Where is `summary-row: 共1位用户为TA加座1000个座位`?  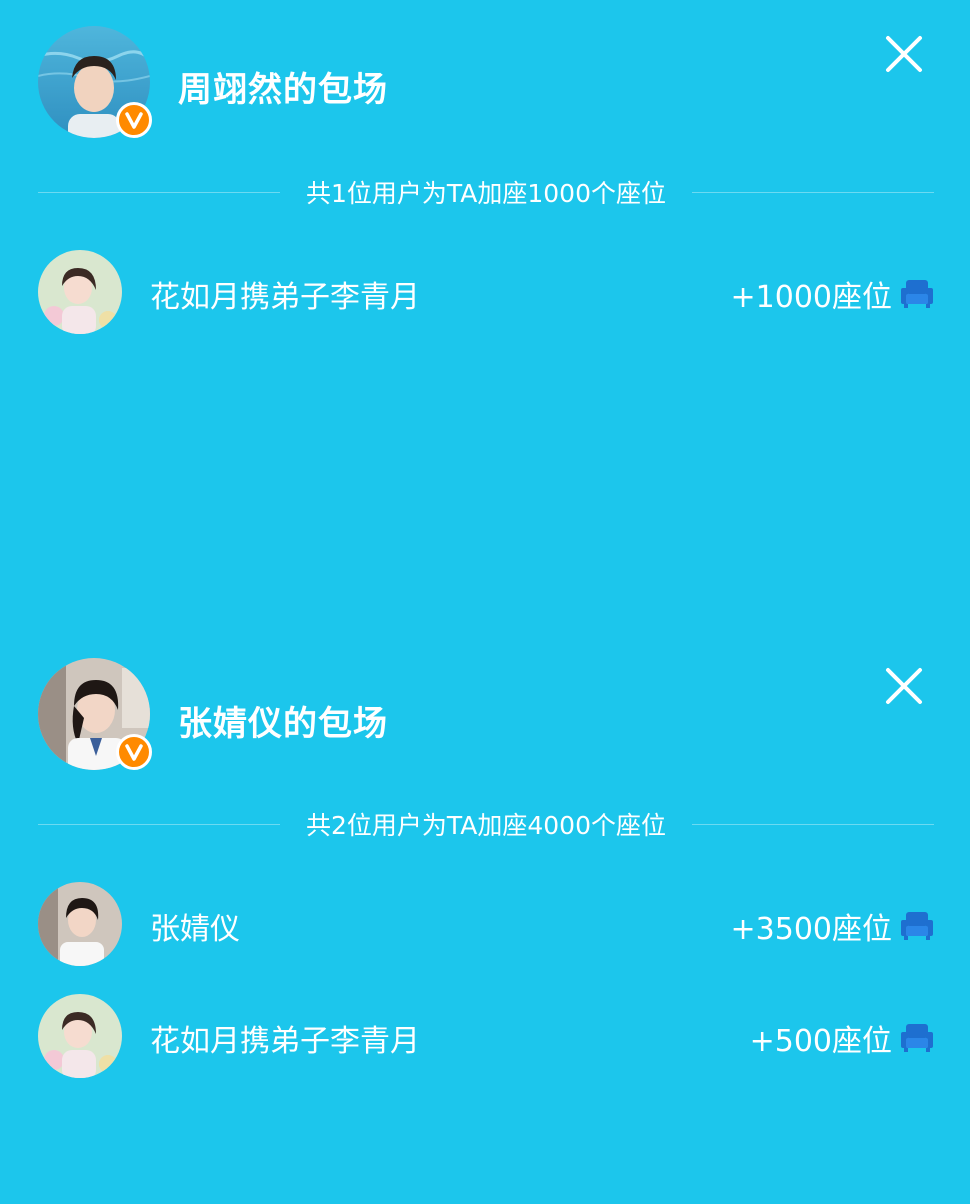 summary-row: 共1位用户为TA加座1000个座位 is located at coordinates (486, 192).